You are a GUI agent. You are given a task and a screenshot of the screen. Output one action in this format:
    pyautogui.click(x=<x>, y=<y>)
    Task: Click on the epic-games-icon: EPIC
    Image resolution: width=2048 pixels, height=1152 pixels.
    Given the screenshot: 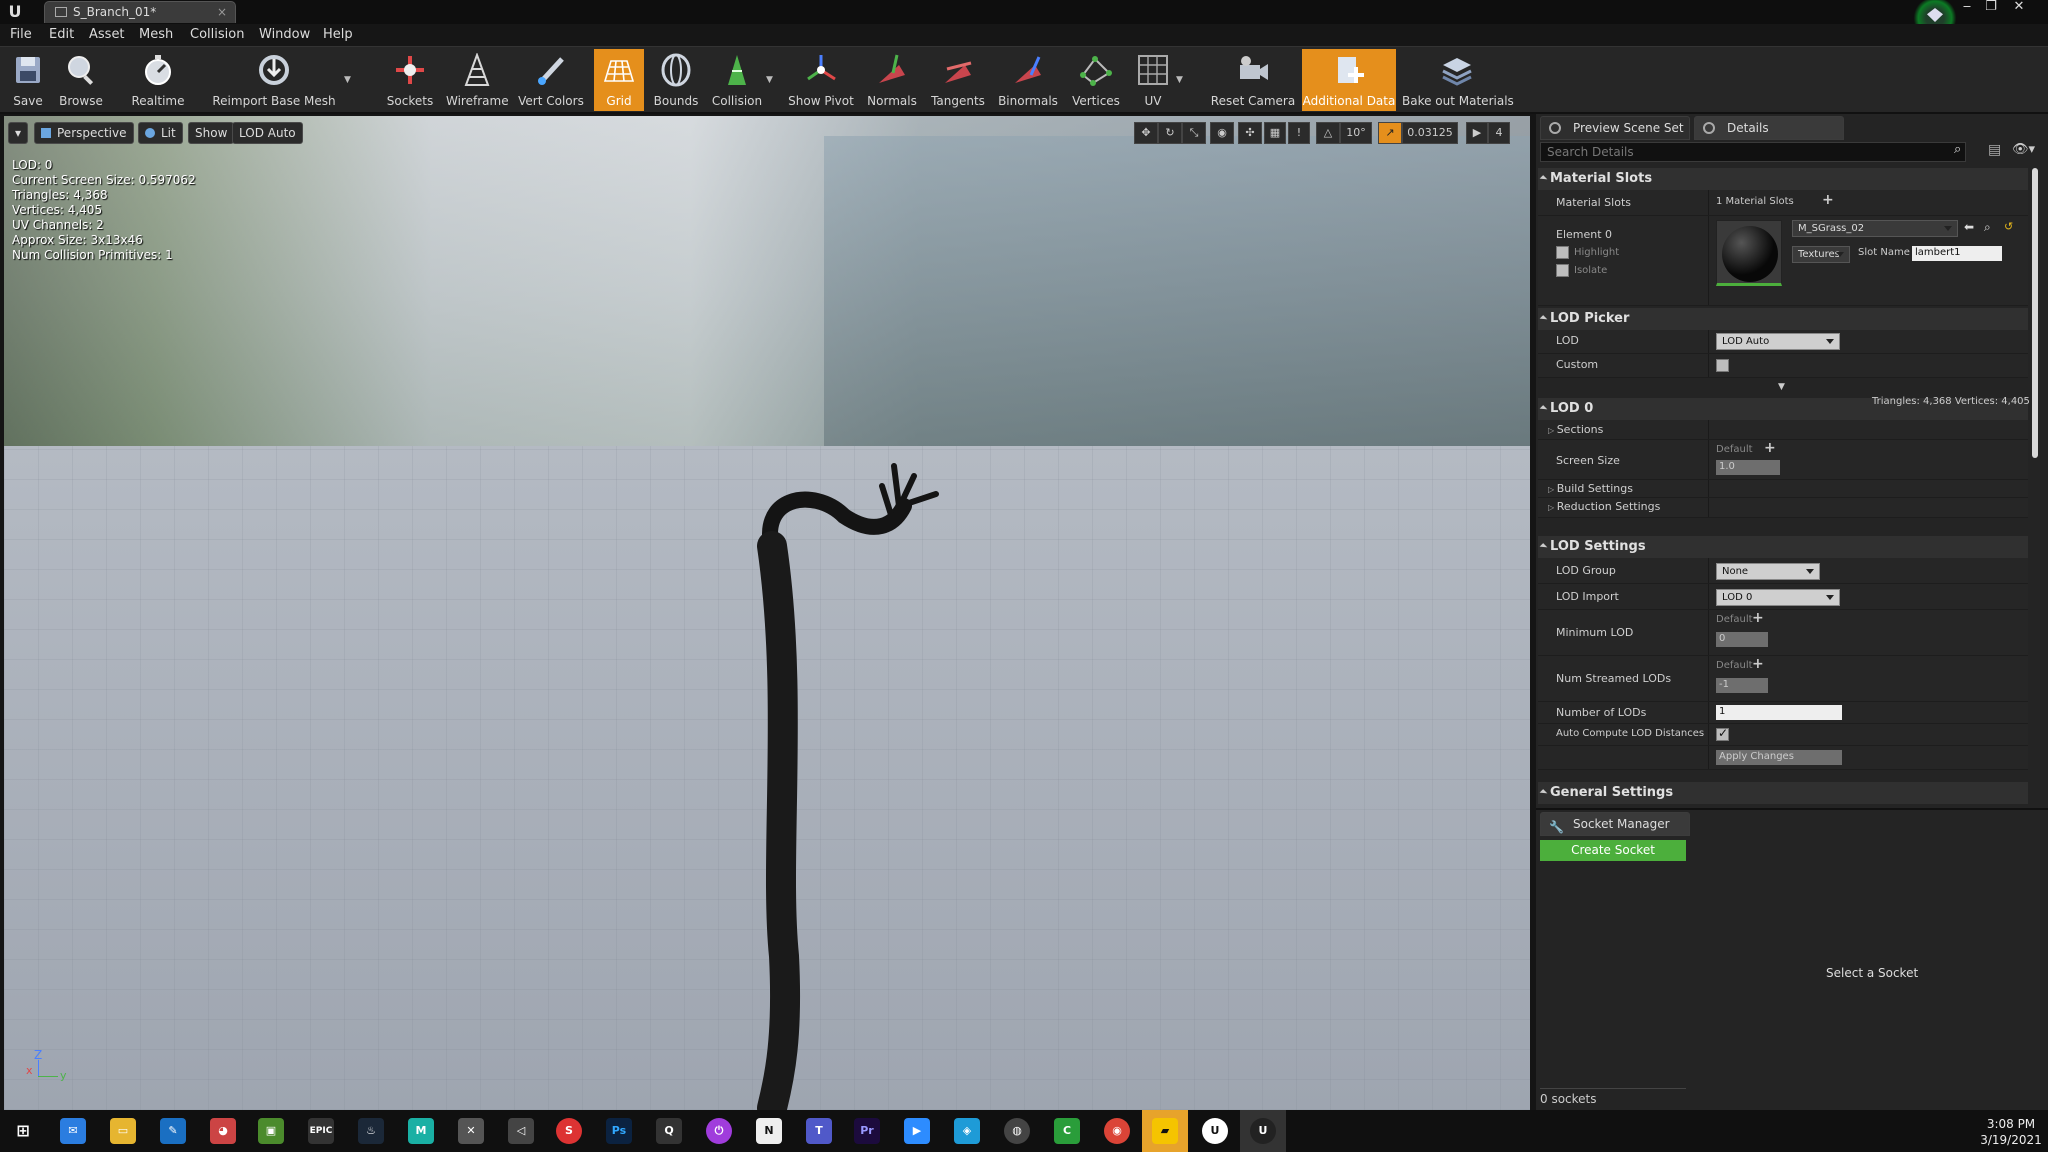 What is the action you would take?
    pyautogui.click(x=321, y=1131)
    